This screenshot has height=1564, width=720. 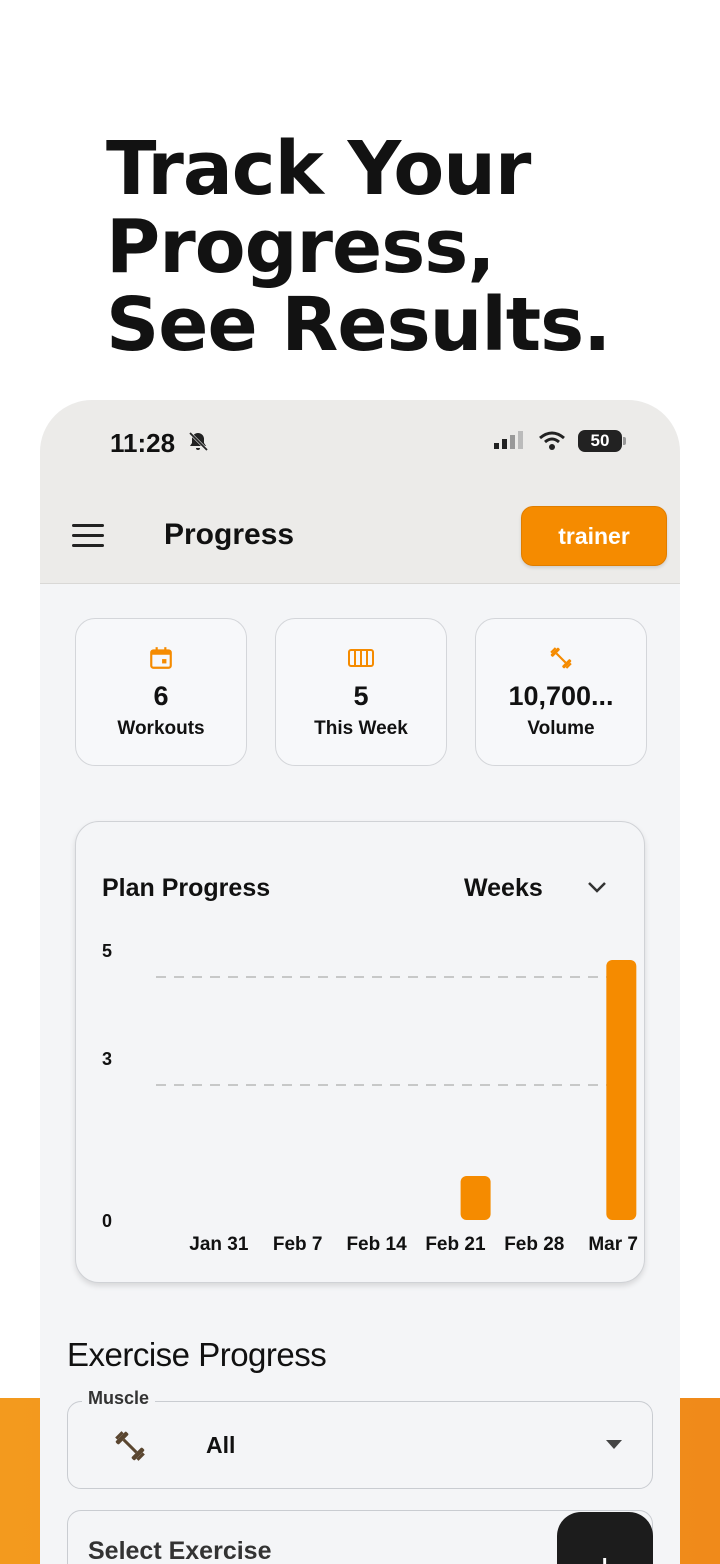 I want to click on stat-label: This Week, so click(x=361, y=728).